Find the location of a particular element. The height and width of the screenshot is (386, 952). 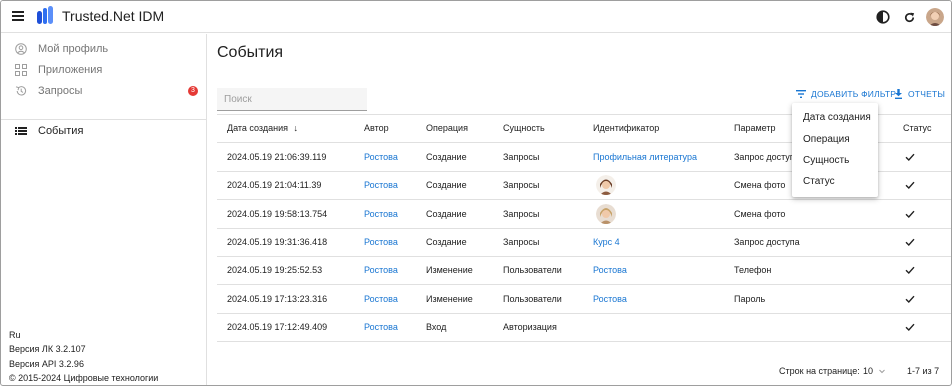

sidebar-item-label: Приложения is located at coordinates (70, 70).